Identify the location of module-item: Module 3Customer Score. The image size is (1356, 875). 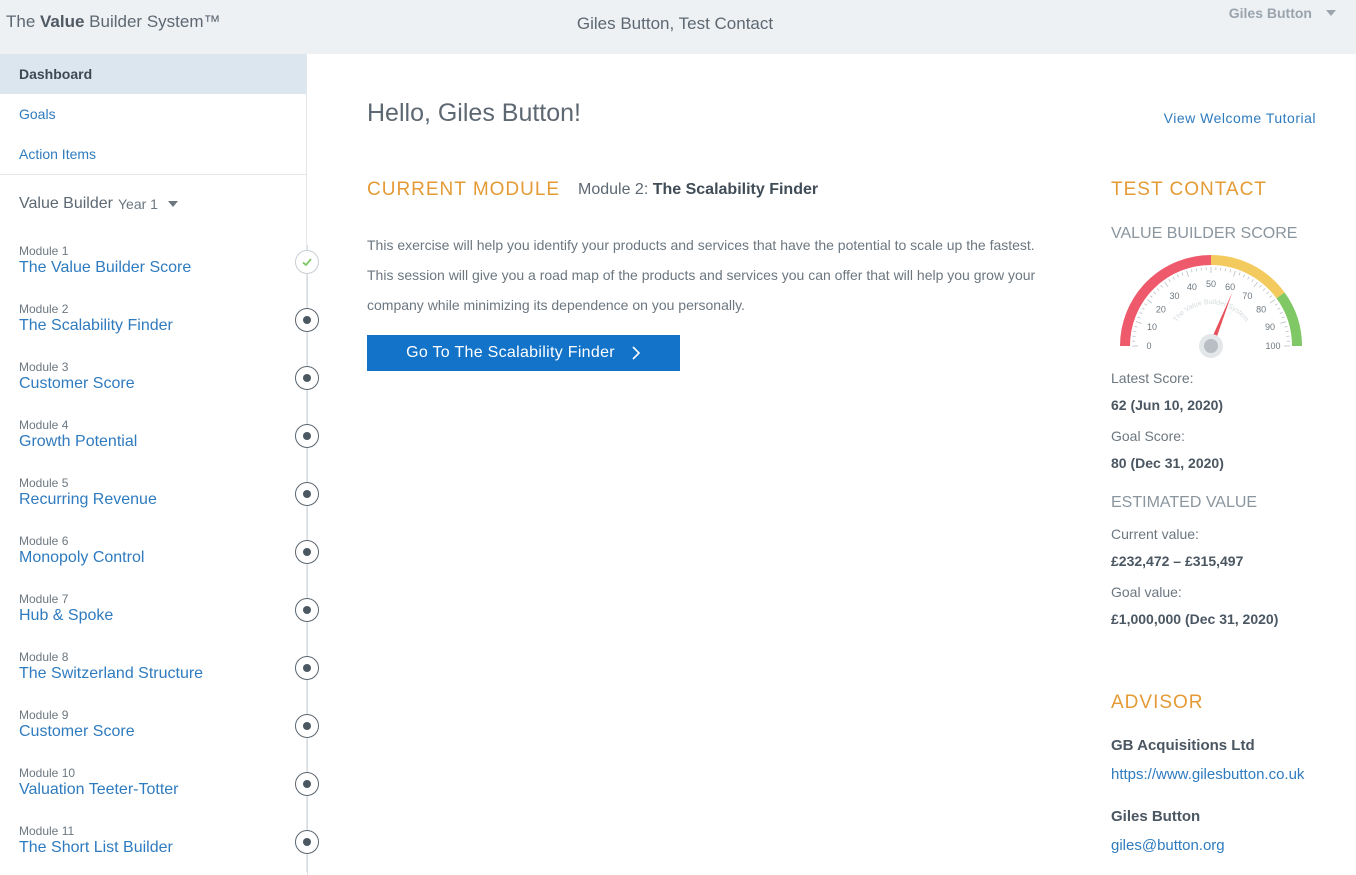
(169, 385).